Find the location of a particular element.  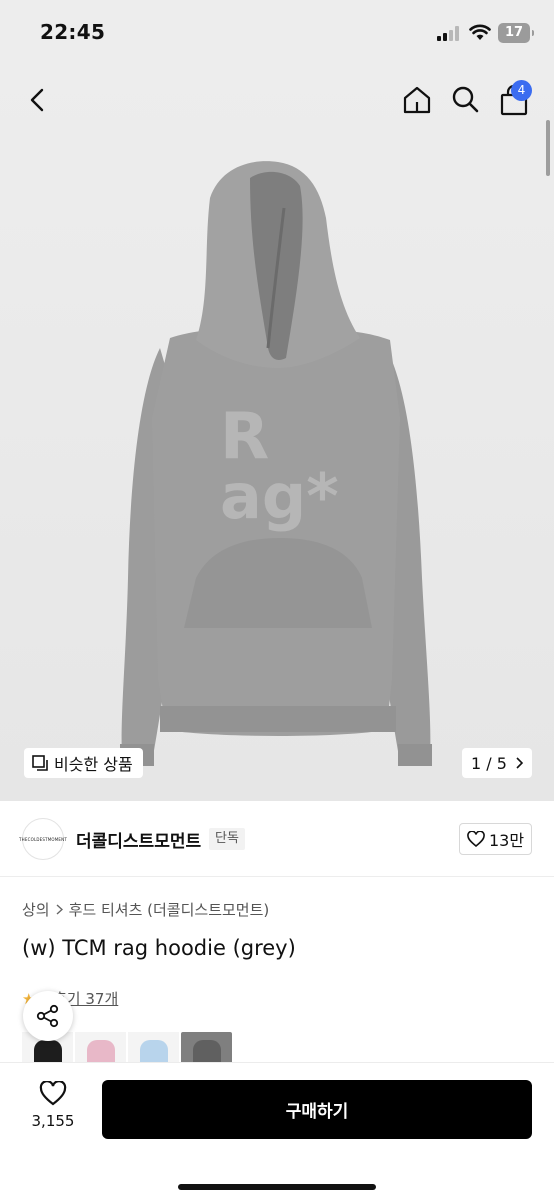

brand-row: THECOLDESTMOMENT 더콜디스트모먼트 단독 13만 is located at coordinates (277, 839).